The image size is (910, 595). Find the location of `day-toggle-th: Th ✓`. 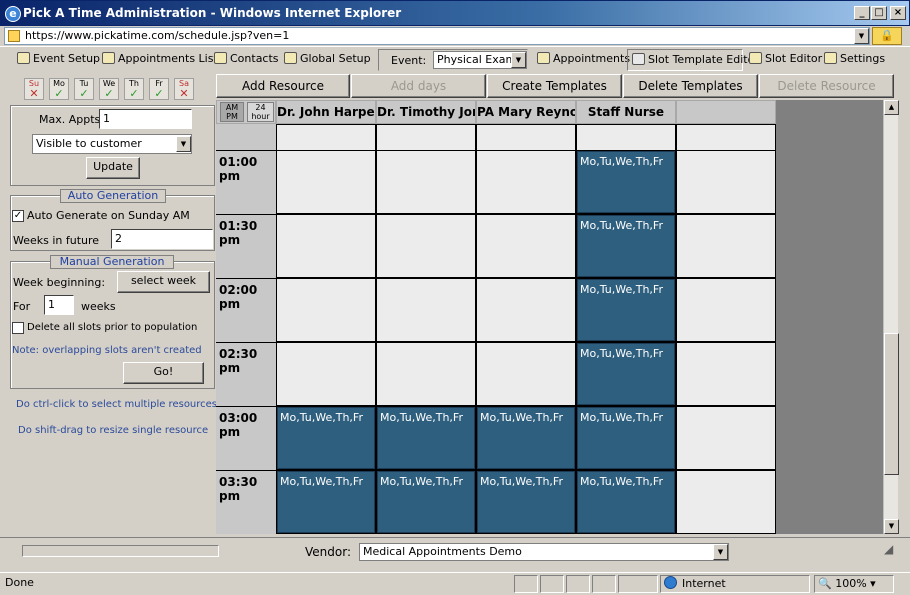

day-toggle-th: Th ✓ is located at coordinates (134, 89).